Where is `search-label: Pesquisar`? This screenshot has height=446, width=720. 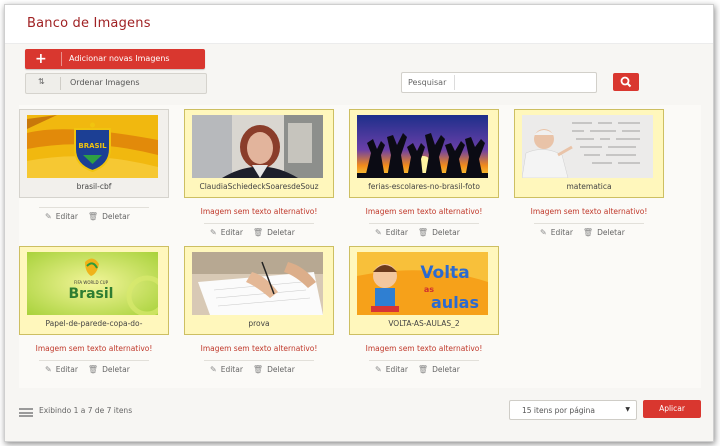
search-label: Pesquisar is located at coordinates (427, 82).